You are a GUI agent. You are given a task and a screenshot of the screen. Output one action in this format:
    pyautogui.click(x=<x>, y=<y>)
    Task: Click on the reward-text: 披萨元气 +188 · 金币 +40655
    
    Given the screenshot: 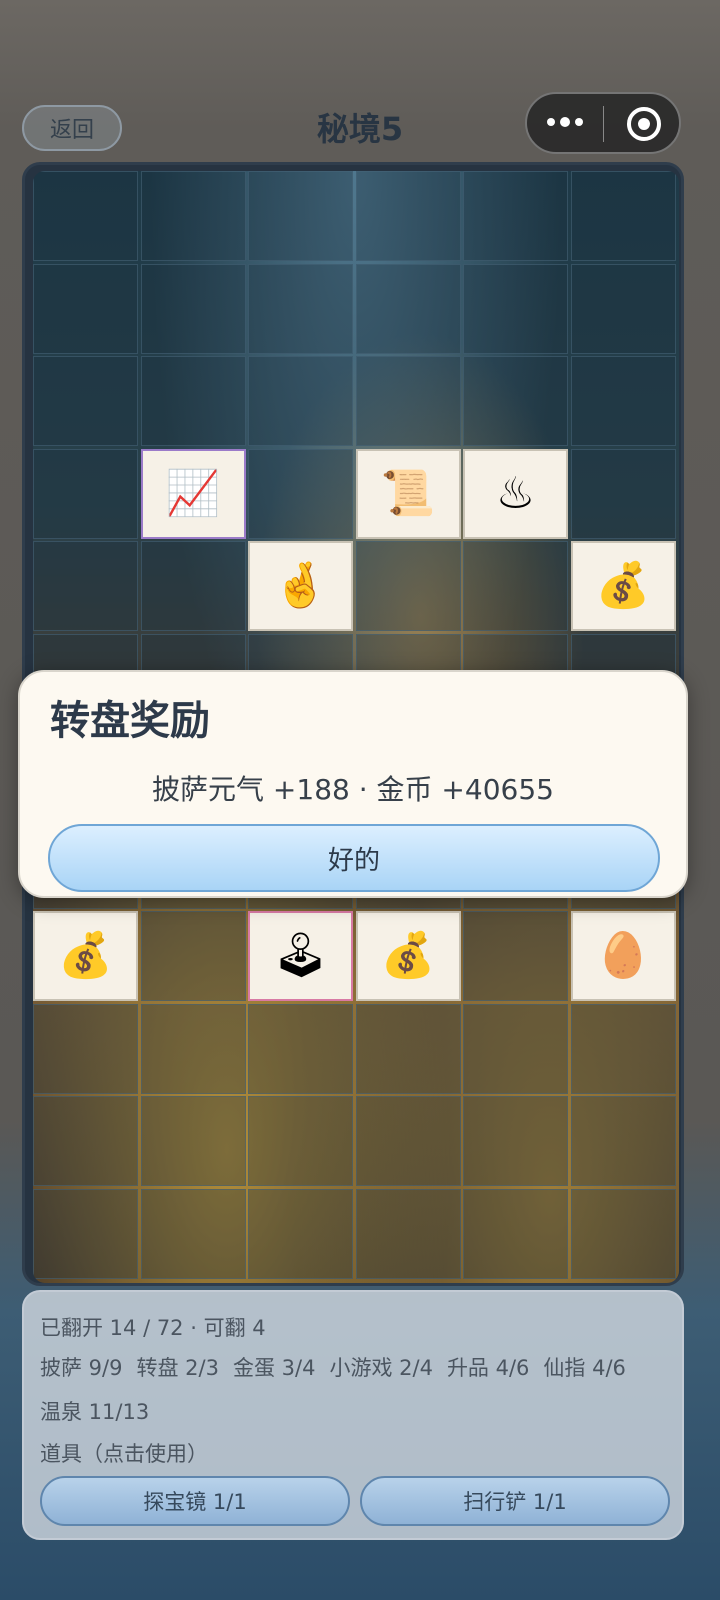 What is the action you would take?
    pyautogui.click(x=353, y=789)
    